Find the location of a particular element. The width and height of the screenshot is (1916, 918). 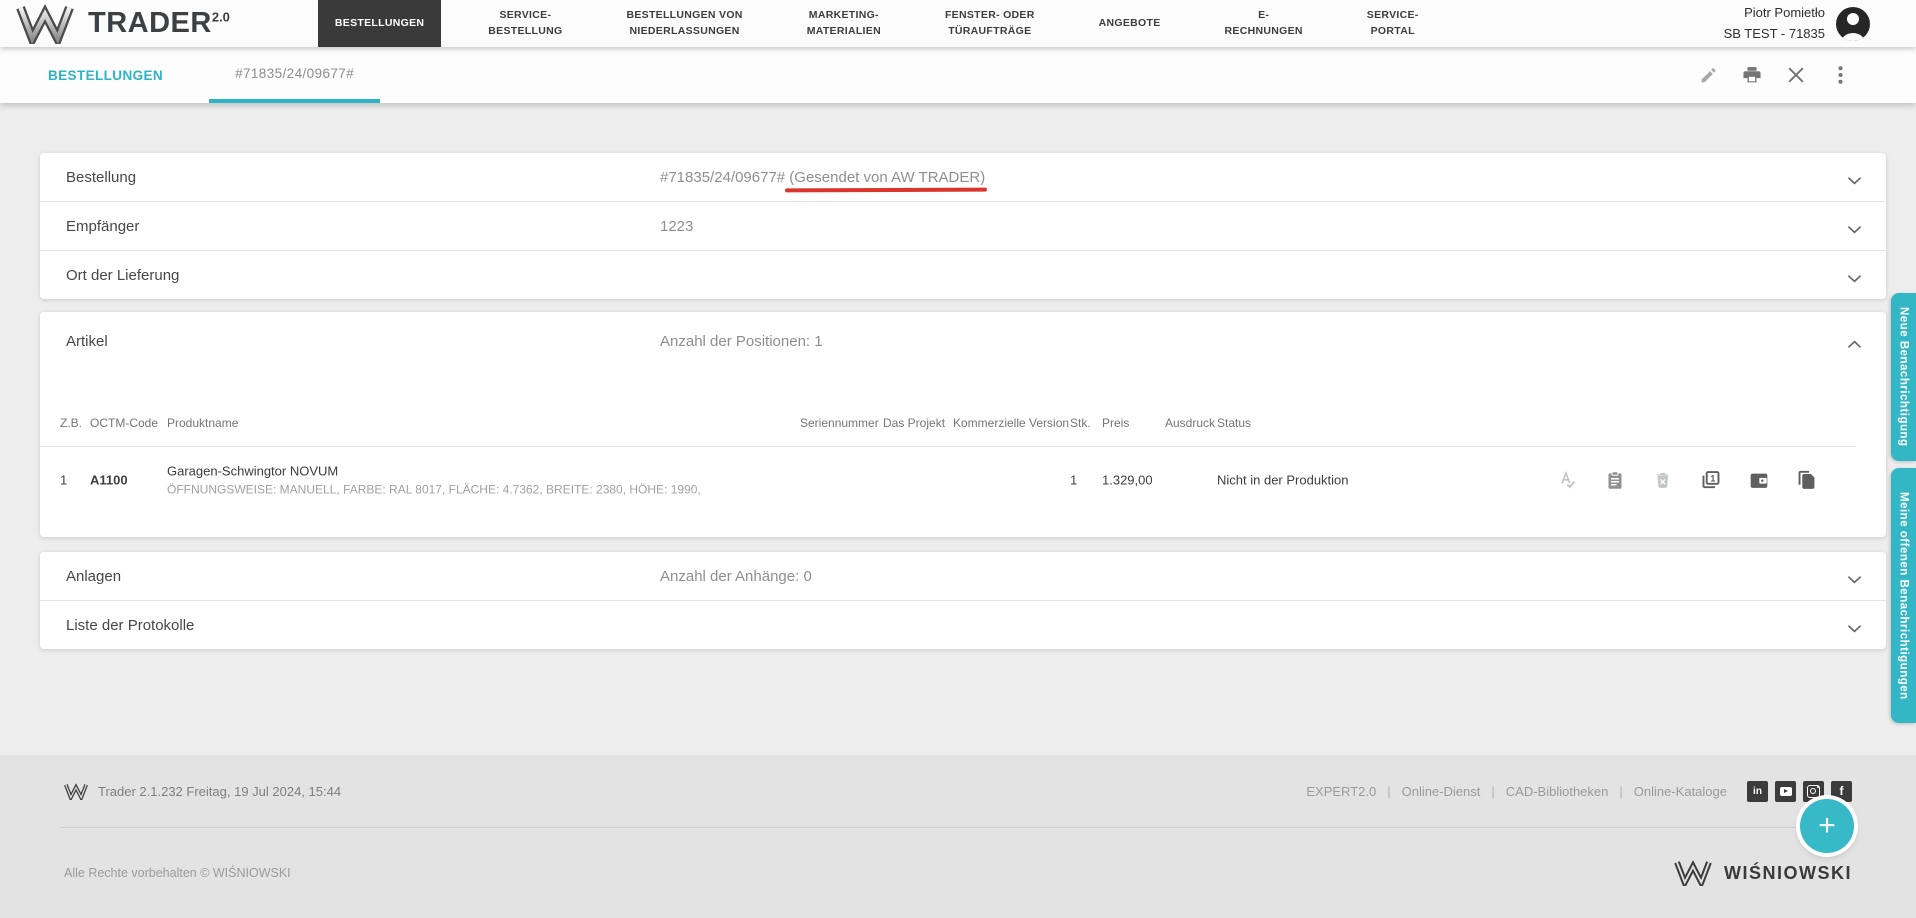

file-copy-icon is located at coordinates (1806, 479).